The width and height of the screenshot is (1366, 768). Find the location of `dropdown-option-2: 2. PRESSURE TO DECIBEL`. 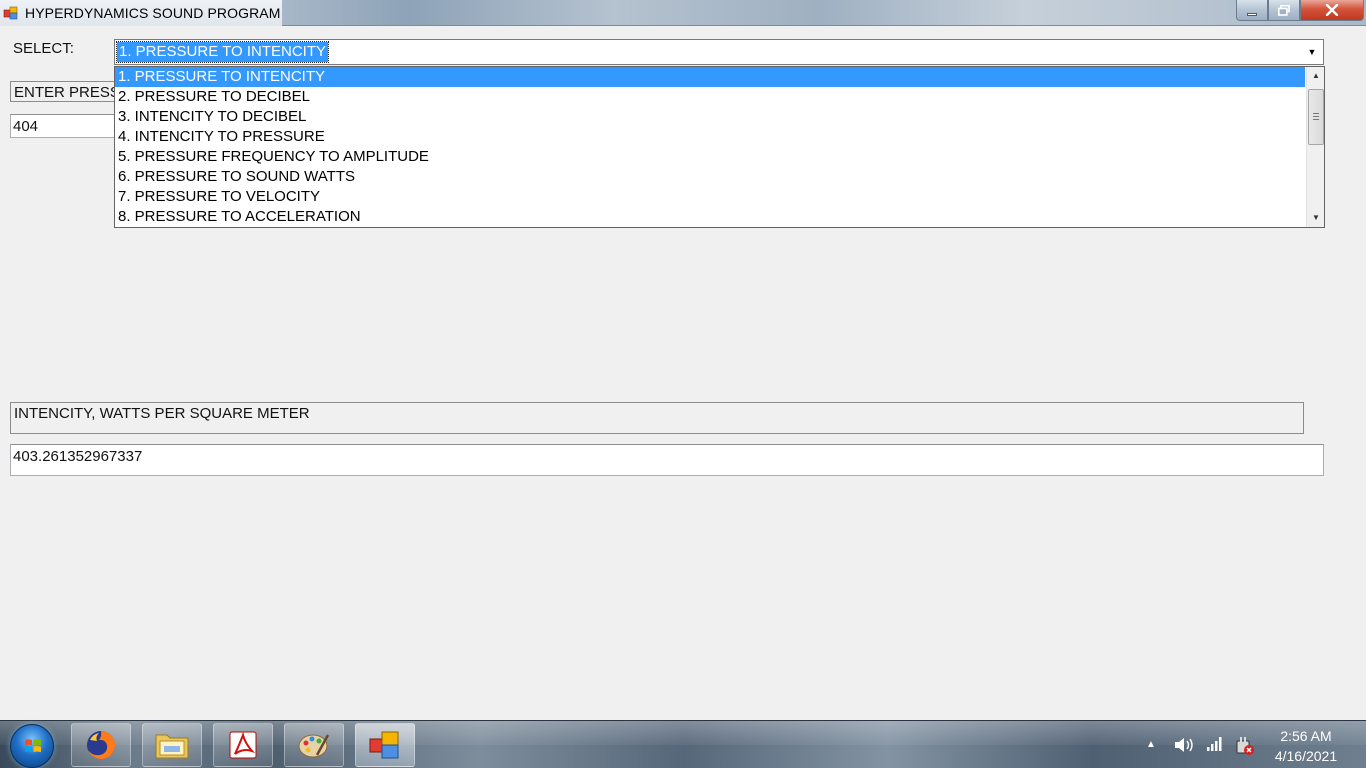

dropdown-option-2: 2. PRESSURE TO DECIBEL is located at coordinates (710, 97).